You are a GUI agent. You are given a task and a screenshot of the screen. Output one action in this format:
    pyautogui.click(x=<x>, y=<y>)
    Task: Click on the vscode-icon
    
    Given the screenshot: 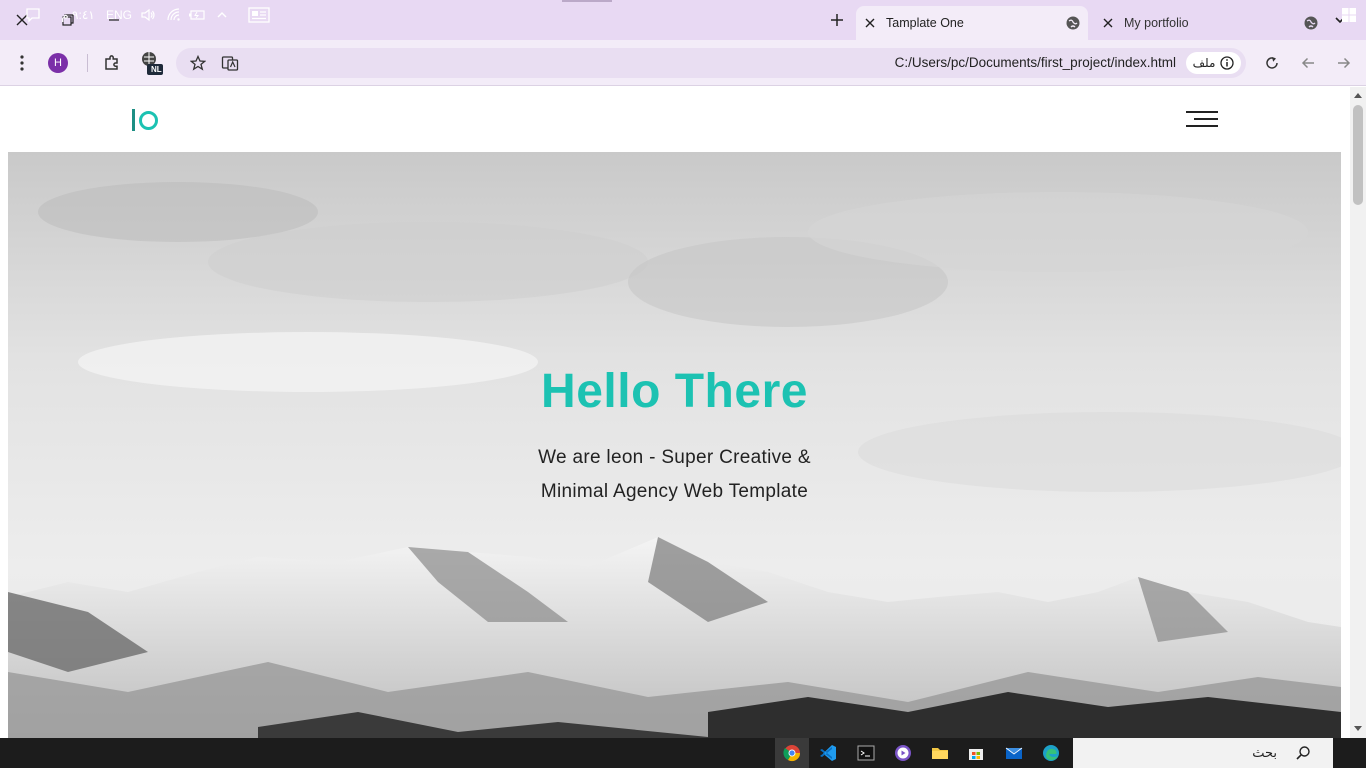 What is the action you would take?
    pyautogui.click(x=828, y=753)
    